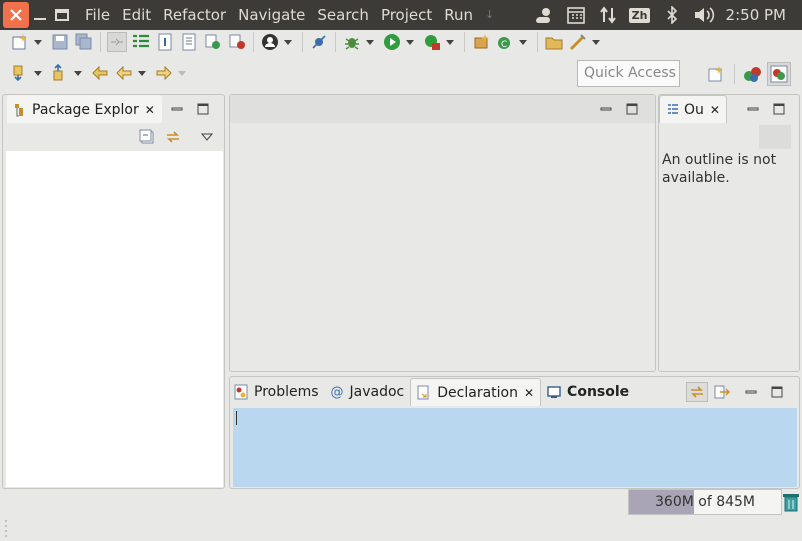 Image resolution: width=802 pixels, height=541 pixels. I want to click on java-perspective-icon, so click(779, 74).